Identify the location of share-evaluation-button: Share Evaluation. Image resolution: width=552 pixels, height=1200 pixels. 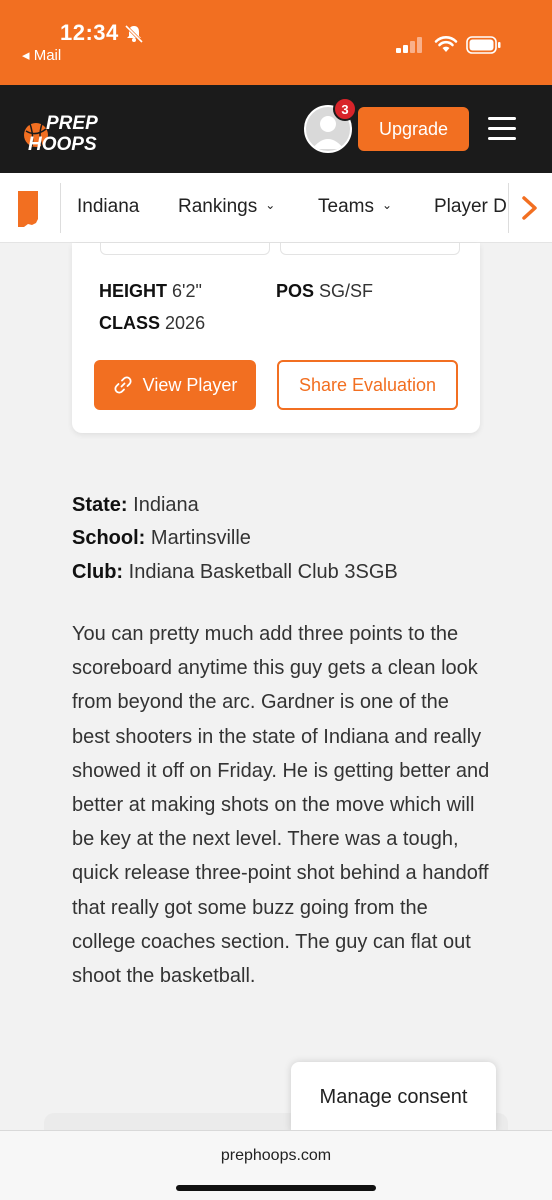
(367, 385).